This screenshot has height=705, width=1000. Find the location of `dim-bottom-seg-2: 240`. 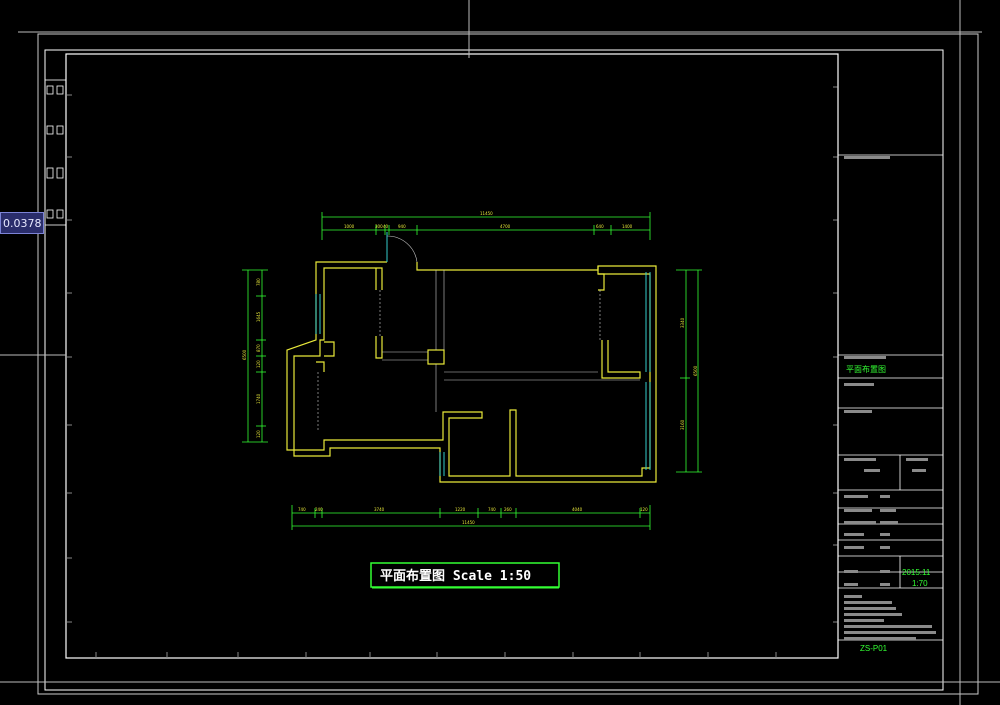

dim-bottom-seg-2: 240 is located at coordinates (319, 509).